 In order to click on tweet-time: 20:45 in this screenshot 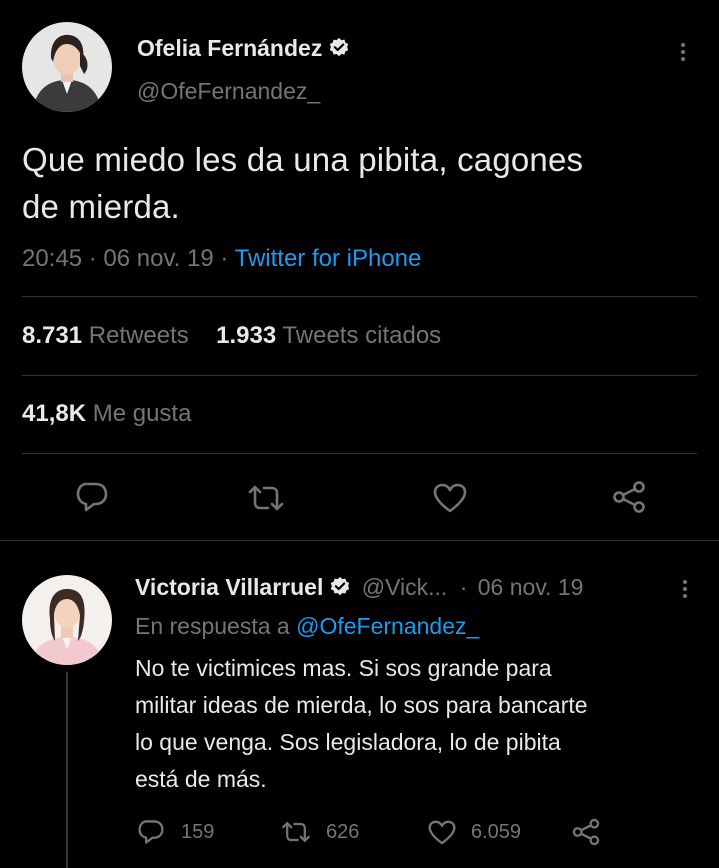, I will do `click(52, 258)`.